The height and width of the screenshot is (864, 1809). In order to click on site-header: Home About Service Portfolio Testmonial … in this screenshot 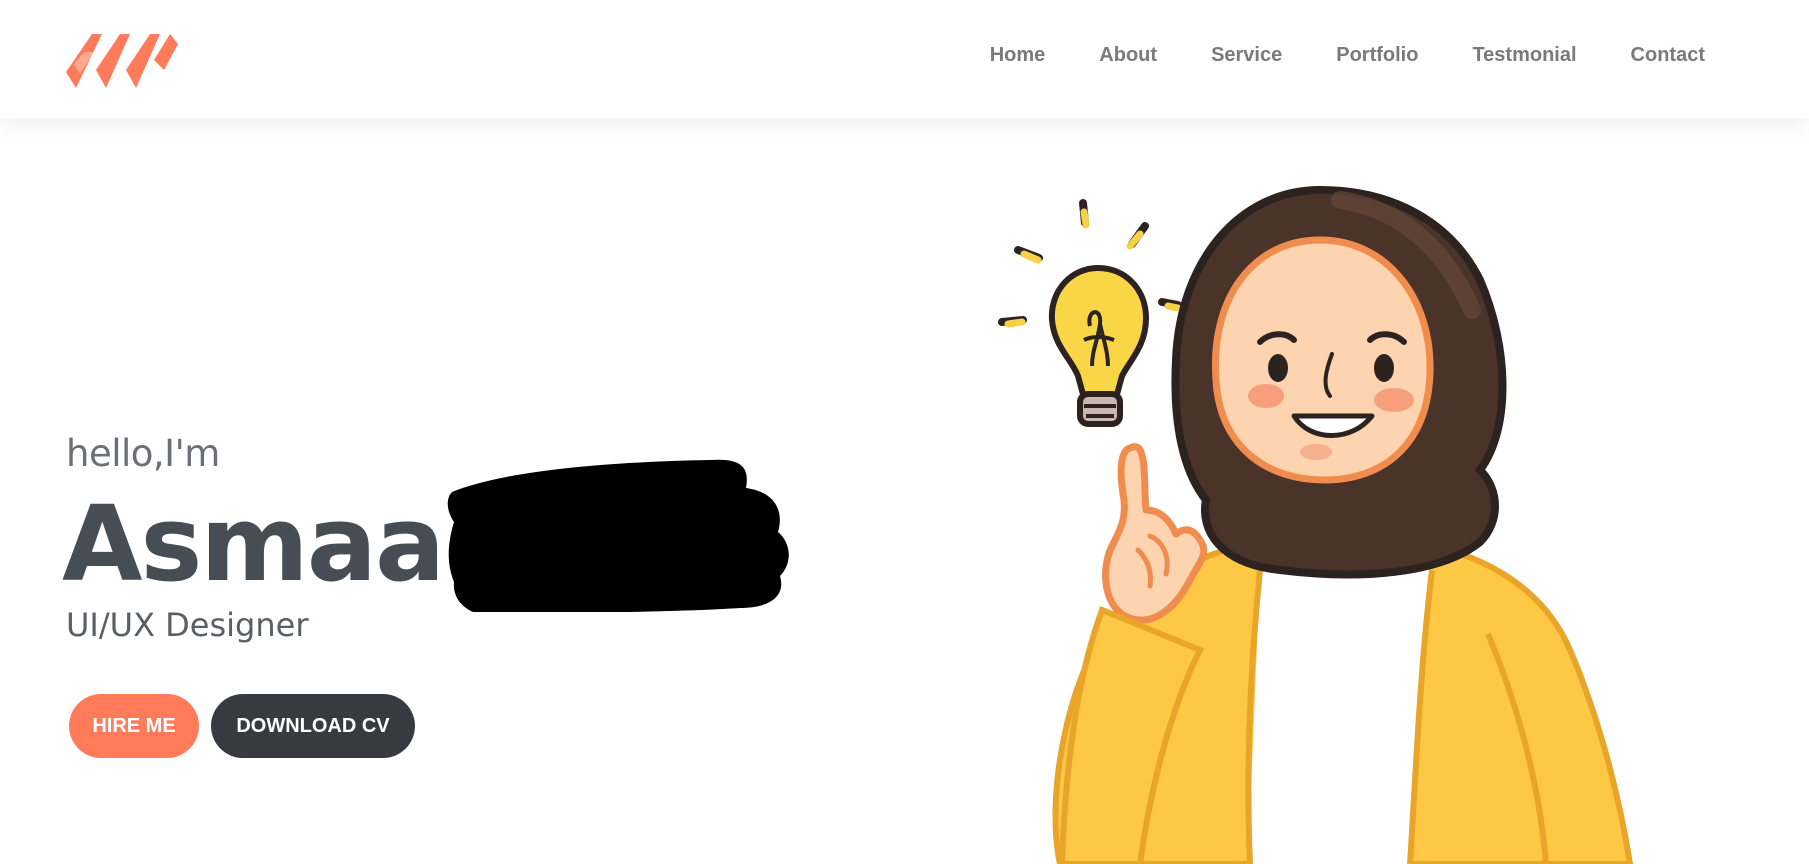, I will do `click(904, 59)`.